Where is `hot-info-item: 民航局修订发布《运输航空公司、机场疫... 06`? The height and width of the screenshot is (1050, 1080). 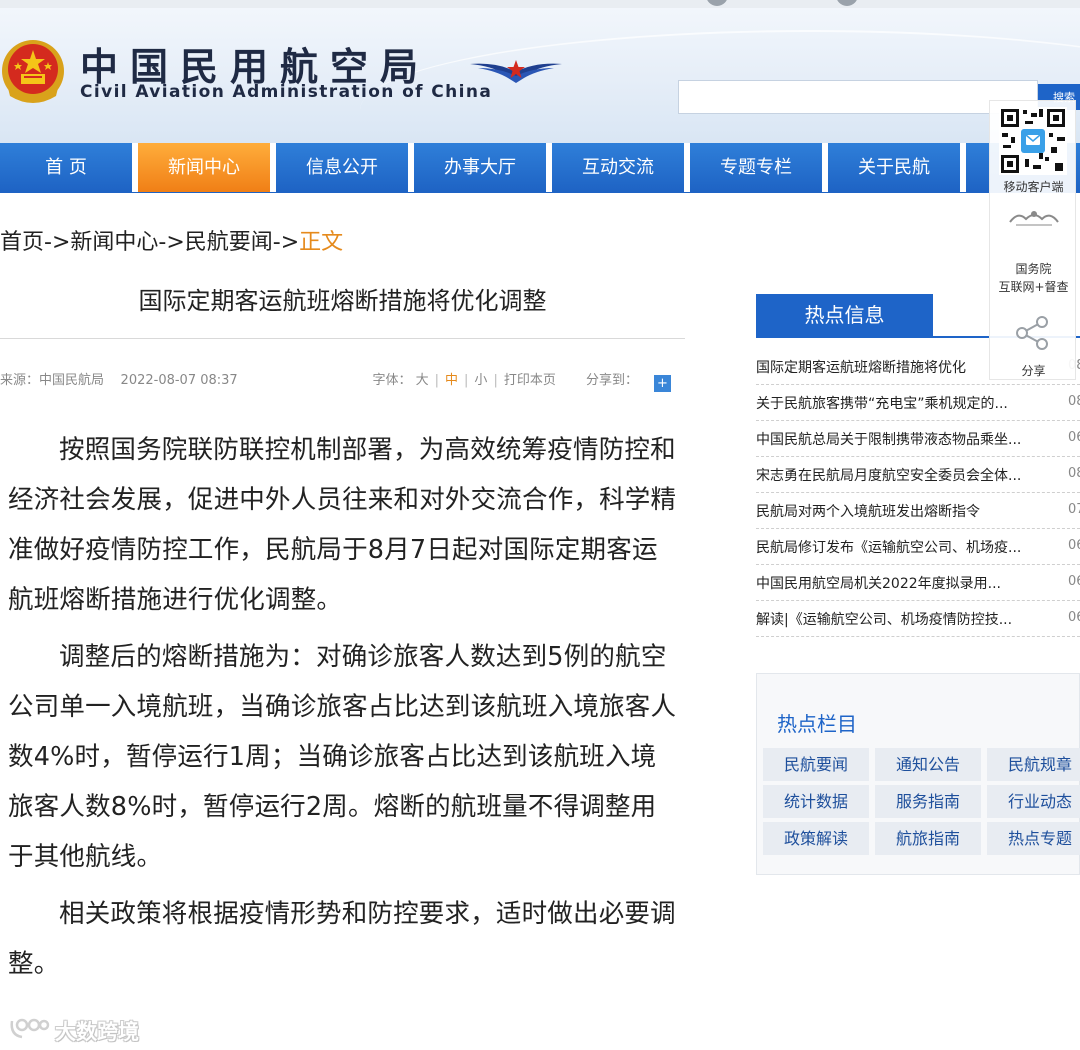 hot-info-item: 民航局修订发布《运输航空公司、机场疫... 06 is located at coordinates (918, 547).